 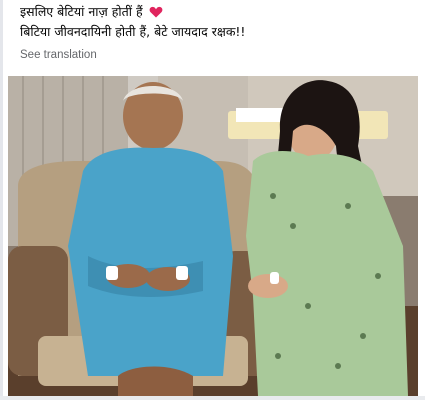 What do you see at coordinates (155, 381) in the screenshot?
I see `man-legs` at bounding box center [155, 381].